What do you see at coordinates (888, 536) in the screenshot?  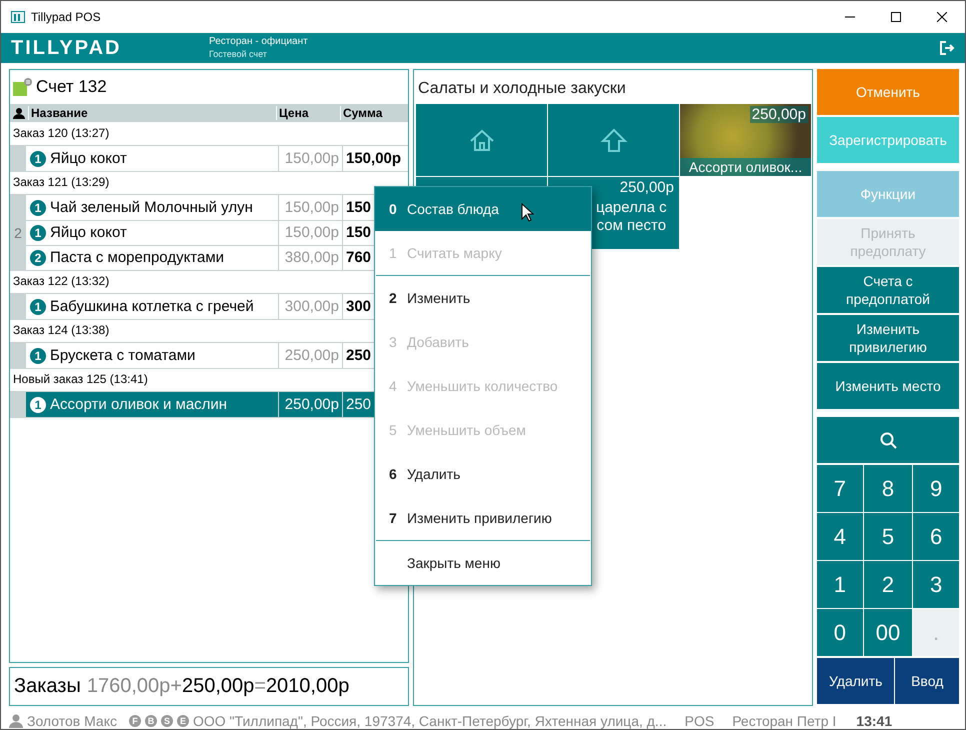 I see `keypad-key: 5` at bounding box center [888, 536].